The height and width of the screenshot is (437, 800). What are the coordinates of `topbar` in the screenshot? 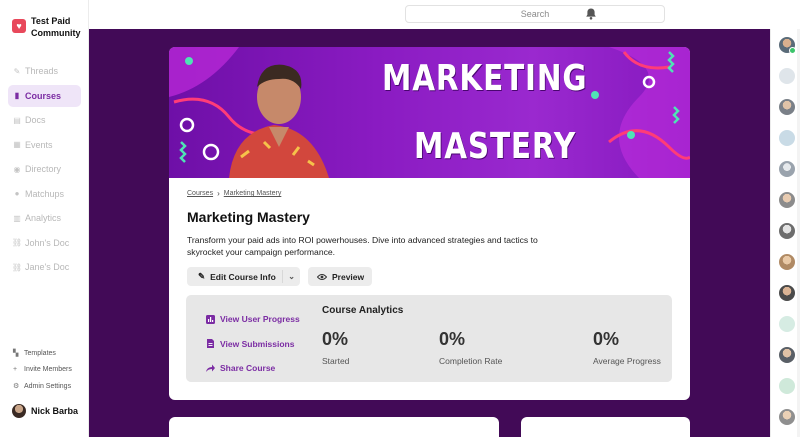 It's located at (429, 14).